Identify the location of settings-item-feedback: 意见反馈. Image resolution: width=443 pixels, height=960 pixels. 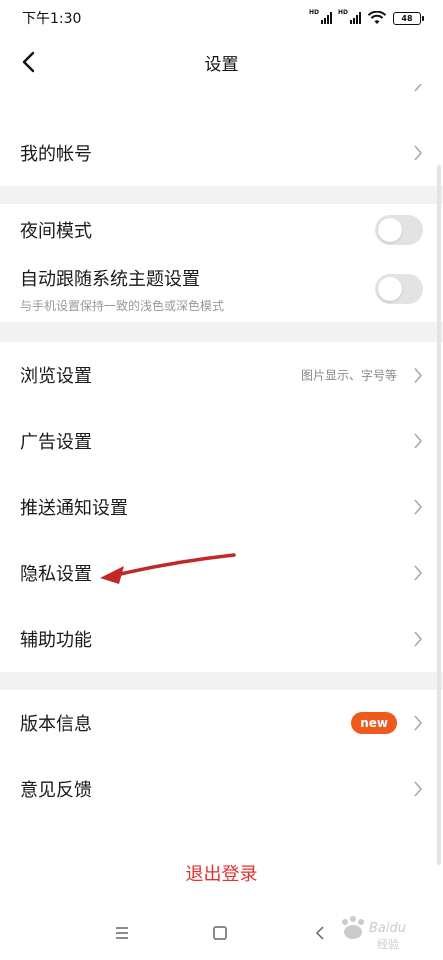
(221, 789).